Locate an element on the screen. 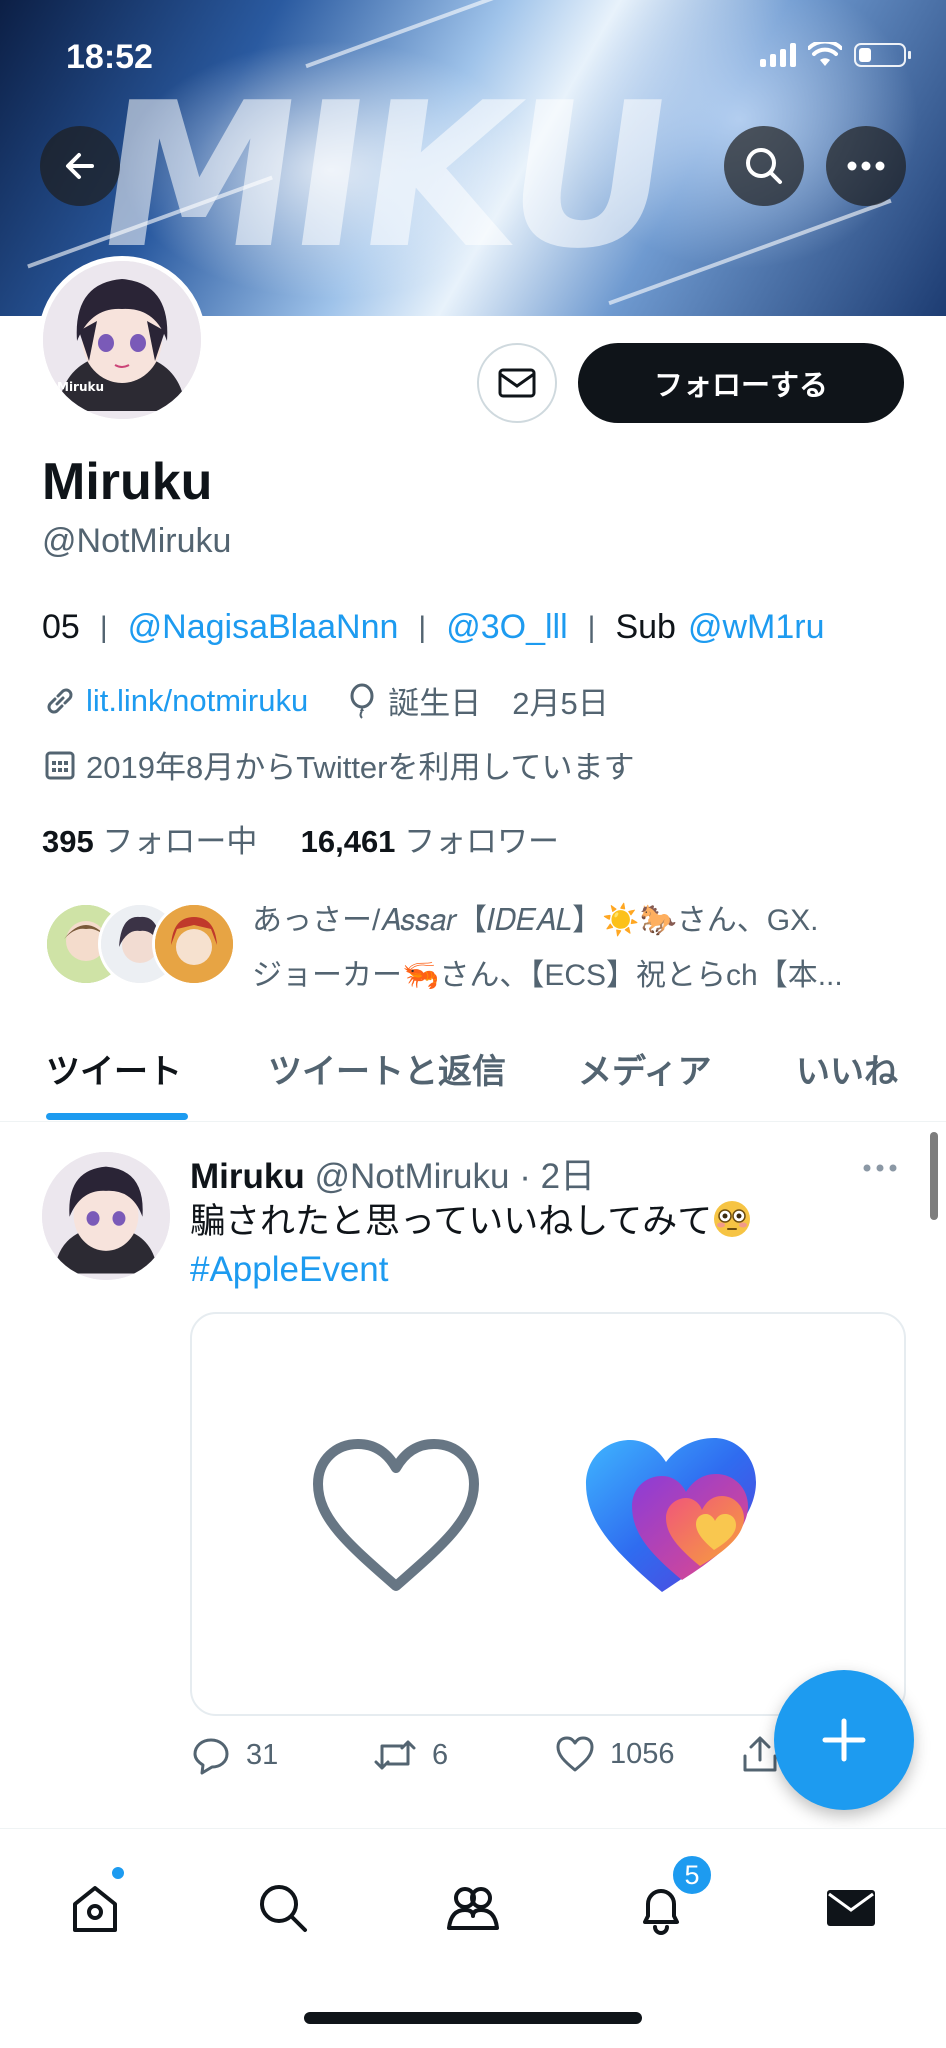 The width and height of the screenshot is (946, 2048). compose-tweet-button is located at coordinates (844, 1740).